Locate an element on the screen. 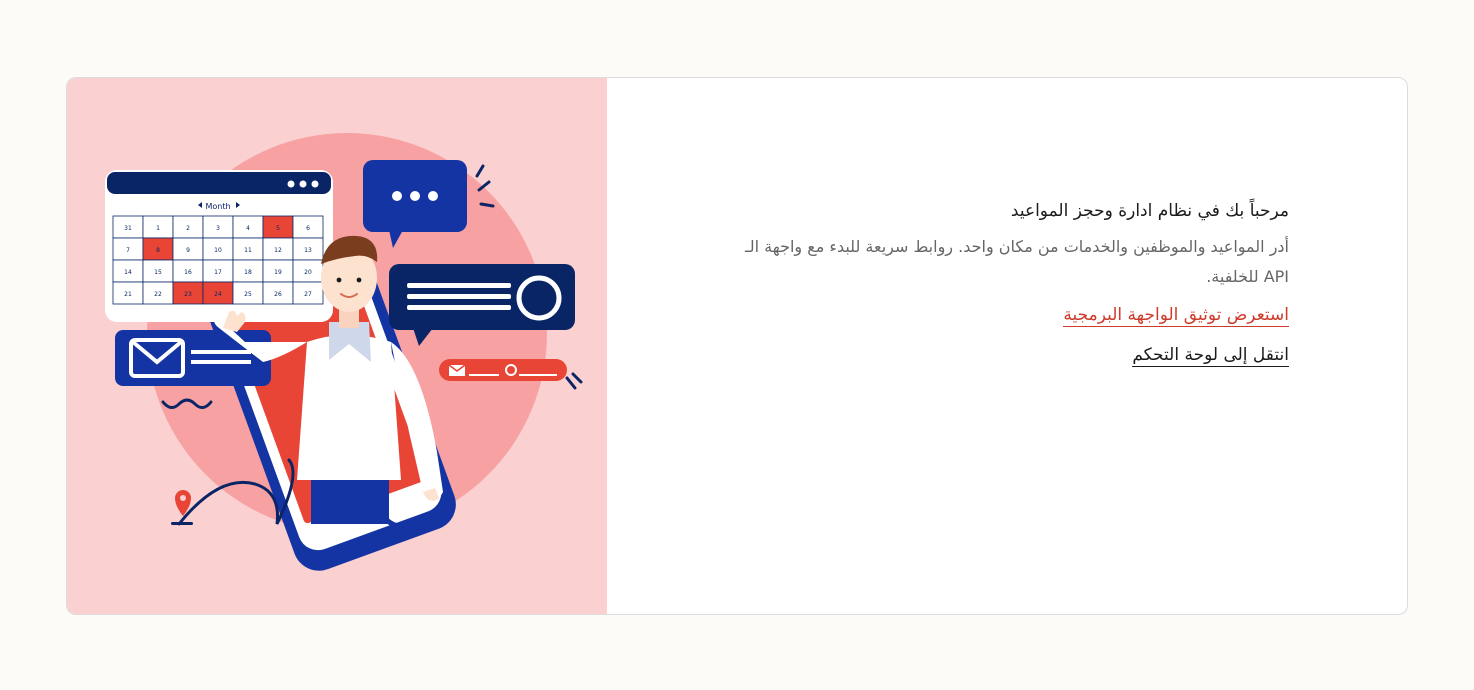  dashboard-link-label: انتقل إلى لوحة التحكم is located at coordinates (1210, 356).